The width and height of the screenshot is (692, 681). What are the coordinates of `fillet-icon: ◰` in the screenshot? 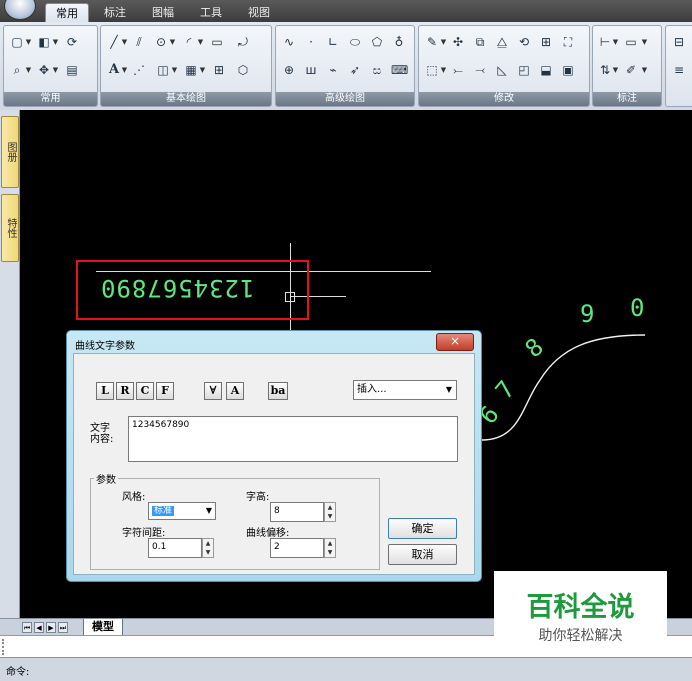 It's located at (524, 70).